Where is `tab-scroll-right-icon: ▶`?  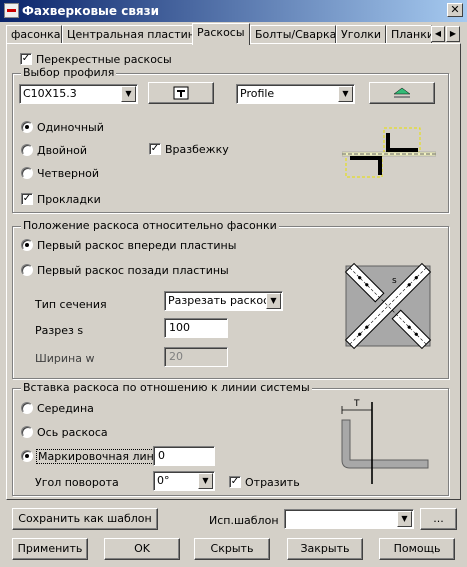 tab-scroll-right-icon: ▶ is located at coordinates (453, 34).